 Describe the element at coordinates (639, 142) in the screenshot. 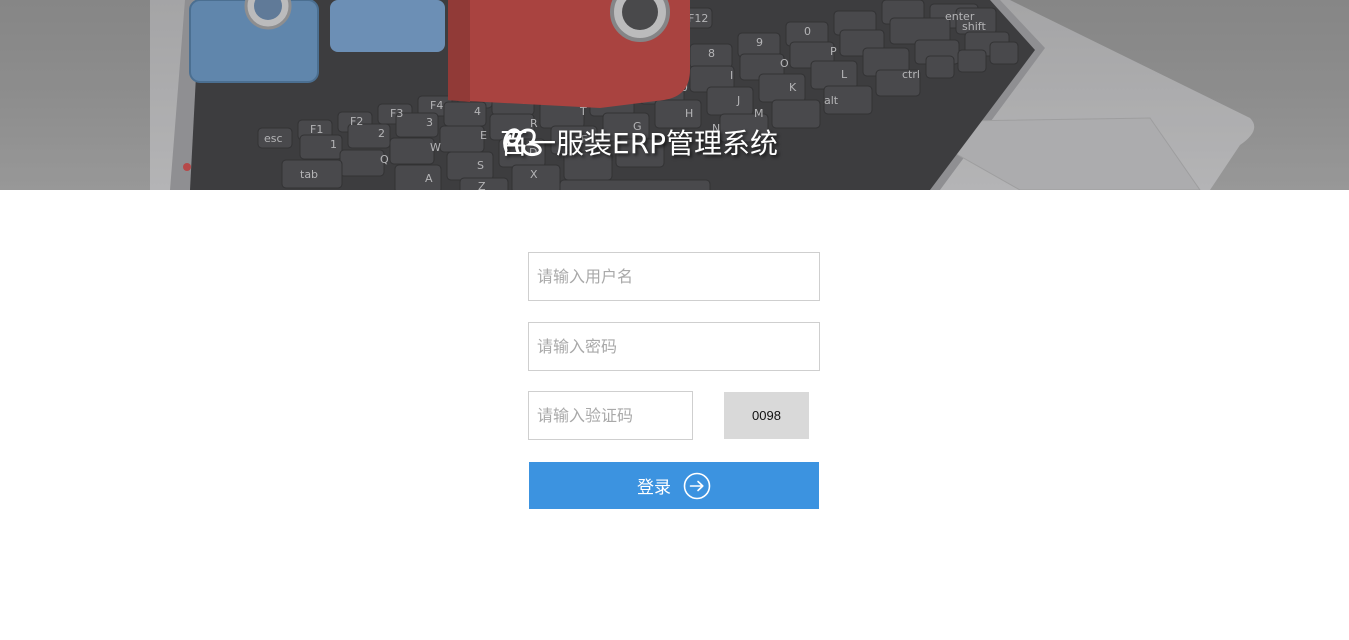

I see `brand-header: 百一服装ERP管理系统` at that location.